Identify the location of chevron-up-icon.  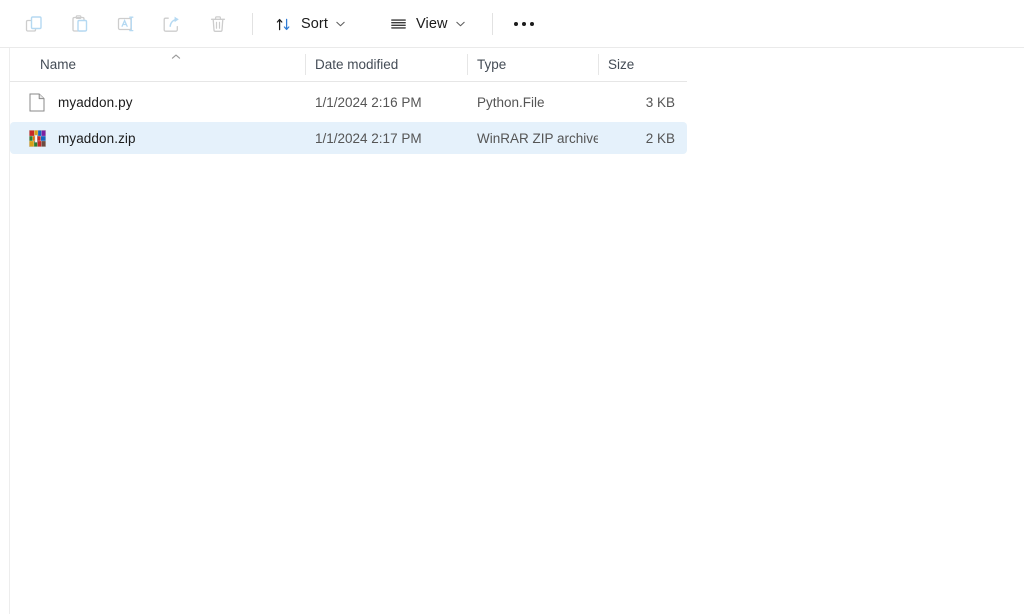
(176, 54).